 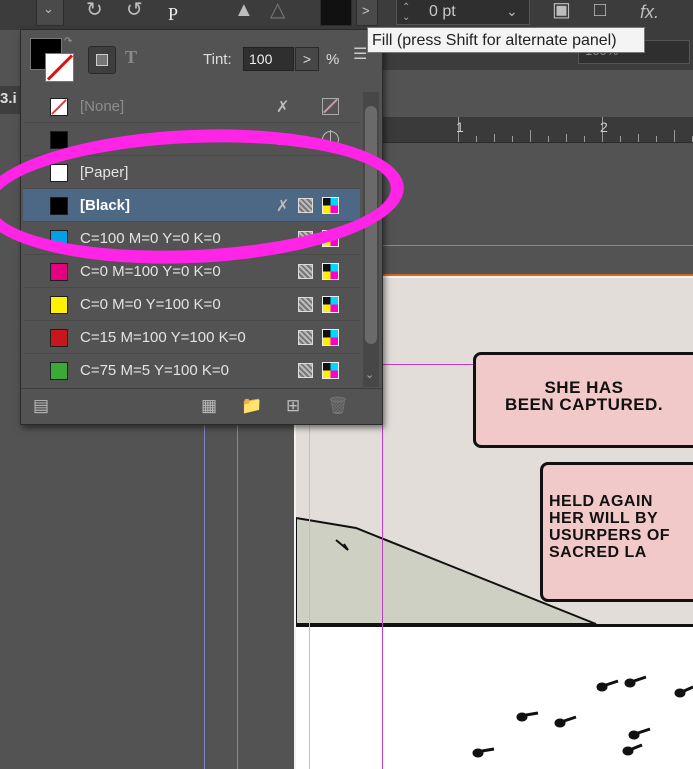 What do you see at coordinates (460, 127) in the screenshot?
I see `ruler-mark: 1` at bounding box center [460, 127].